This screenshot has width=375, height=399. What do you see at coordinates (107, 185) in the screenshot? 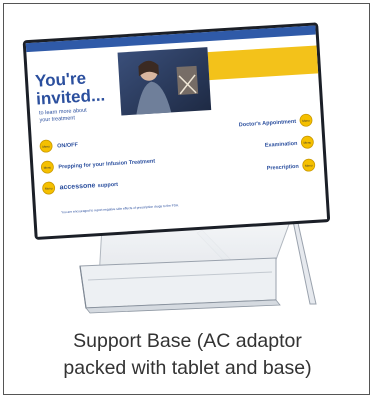
I see `menu-item-label: support` at bounding box center [107, 185].